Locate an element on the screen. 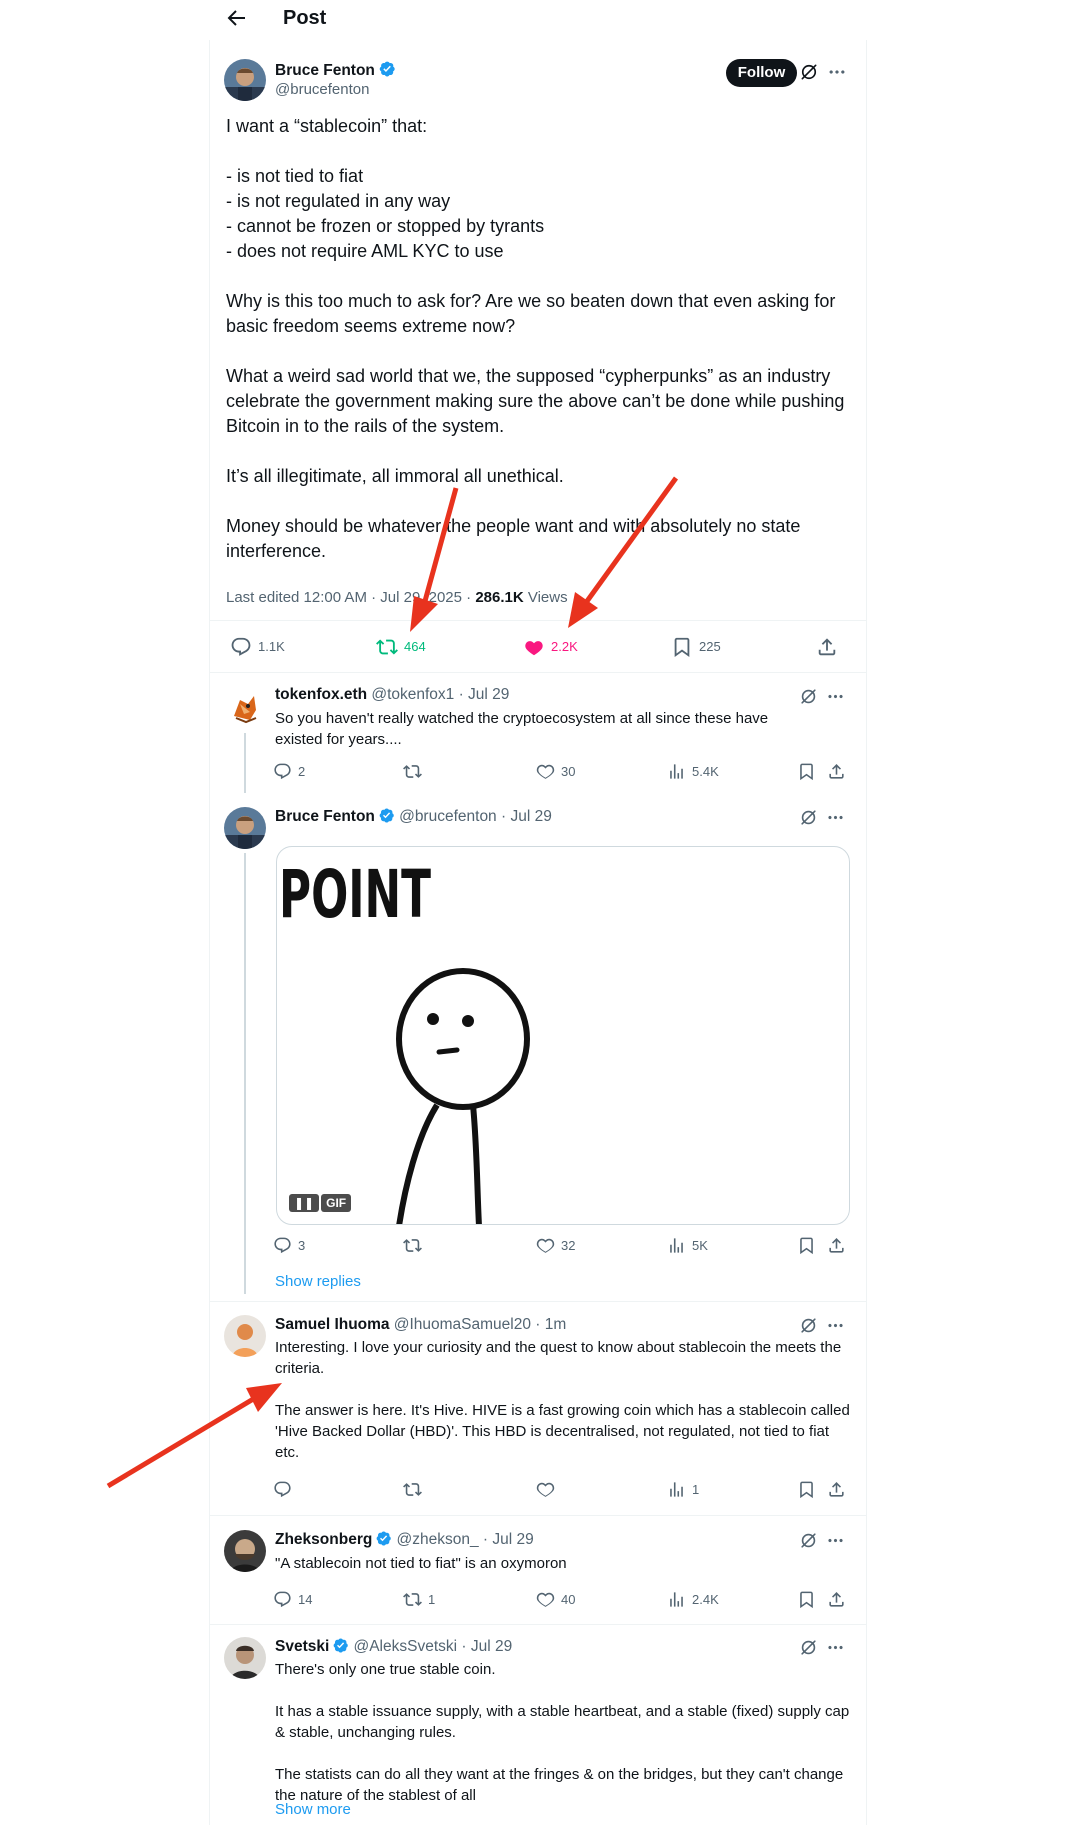 The width and height of the screenshot is (1080, 1825). like-count: 32 is located at coordinates (568, 1245).